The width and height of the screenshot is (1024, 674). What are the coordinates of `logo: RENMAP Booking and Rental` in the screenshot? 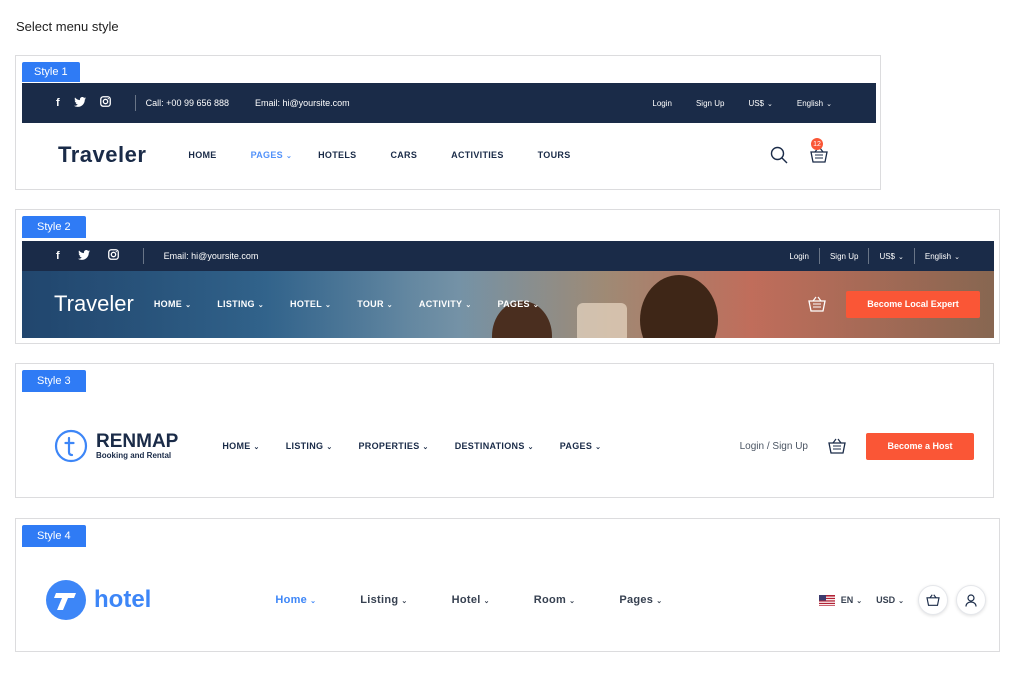 It's located at (137, 446).